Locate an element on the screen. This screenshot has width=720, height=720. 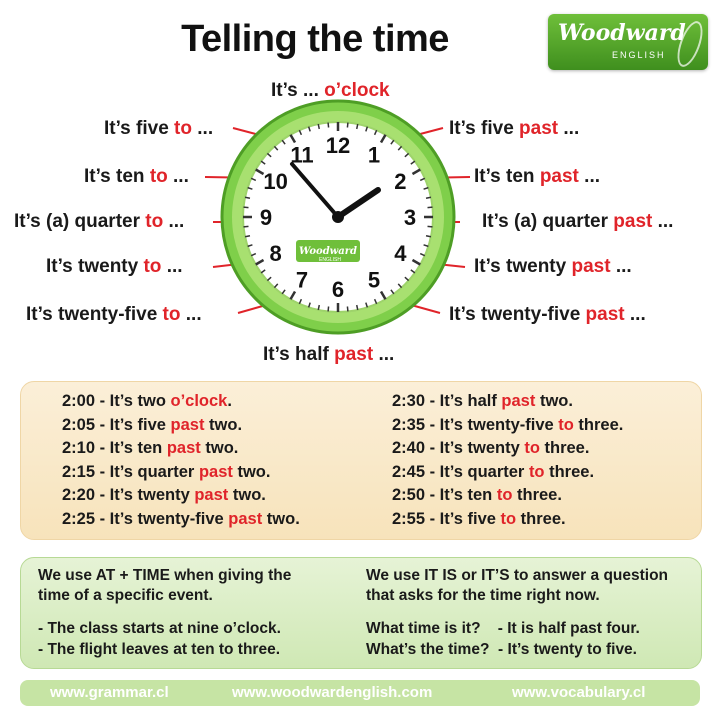
time-example-row: 2:15 - It’s quarter past two. is located at coordinates (166, 471).